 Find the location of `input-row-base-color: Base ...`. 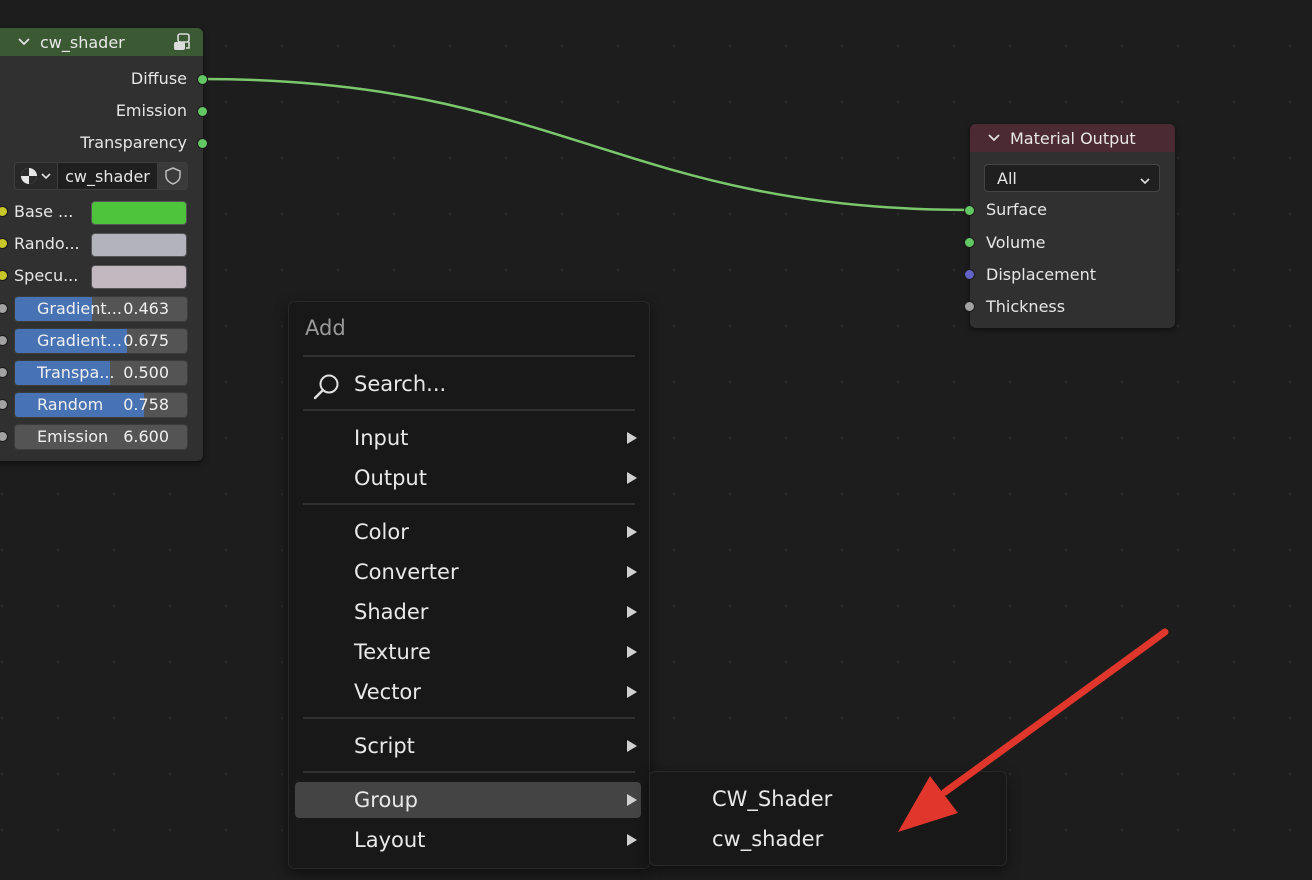

input-row-base-color: Base ... is located at coordinates (101, 212).